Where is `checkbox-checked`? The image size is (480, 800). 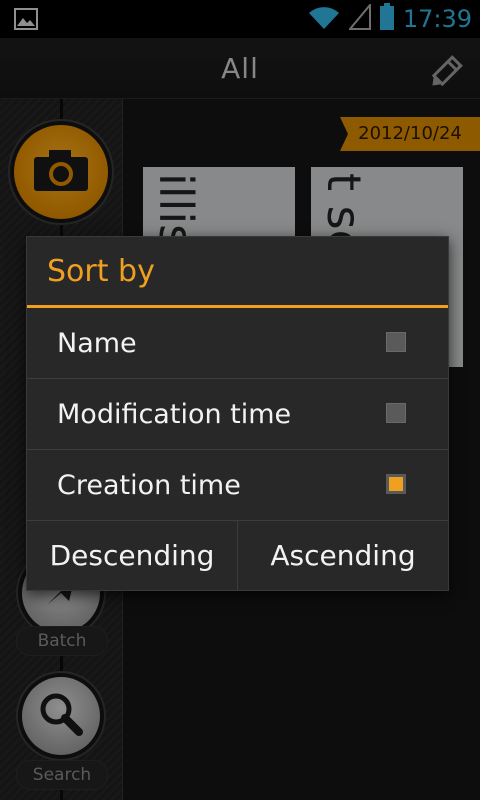 checkbox-checked is located at coordinates (396, 484).